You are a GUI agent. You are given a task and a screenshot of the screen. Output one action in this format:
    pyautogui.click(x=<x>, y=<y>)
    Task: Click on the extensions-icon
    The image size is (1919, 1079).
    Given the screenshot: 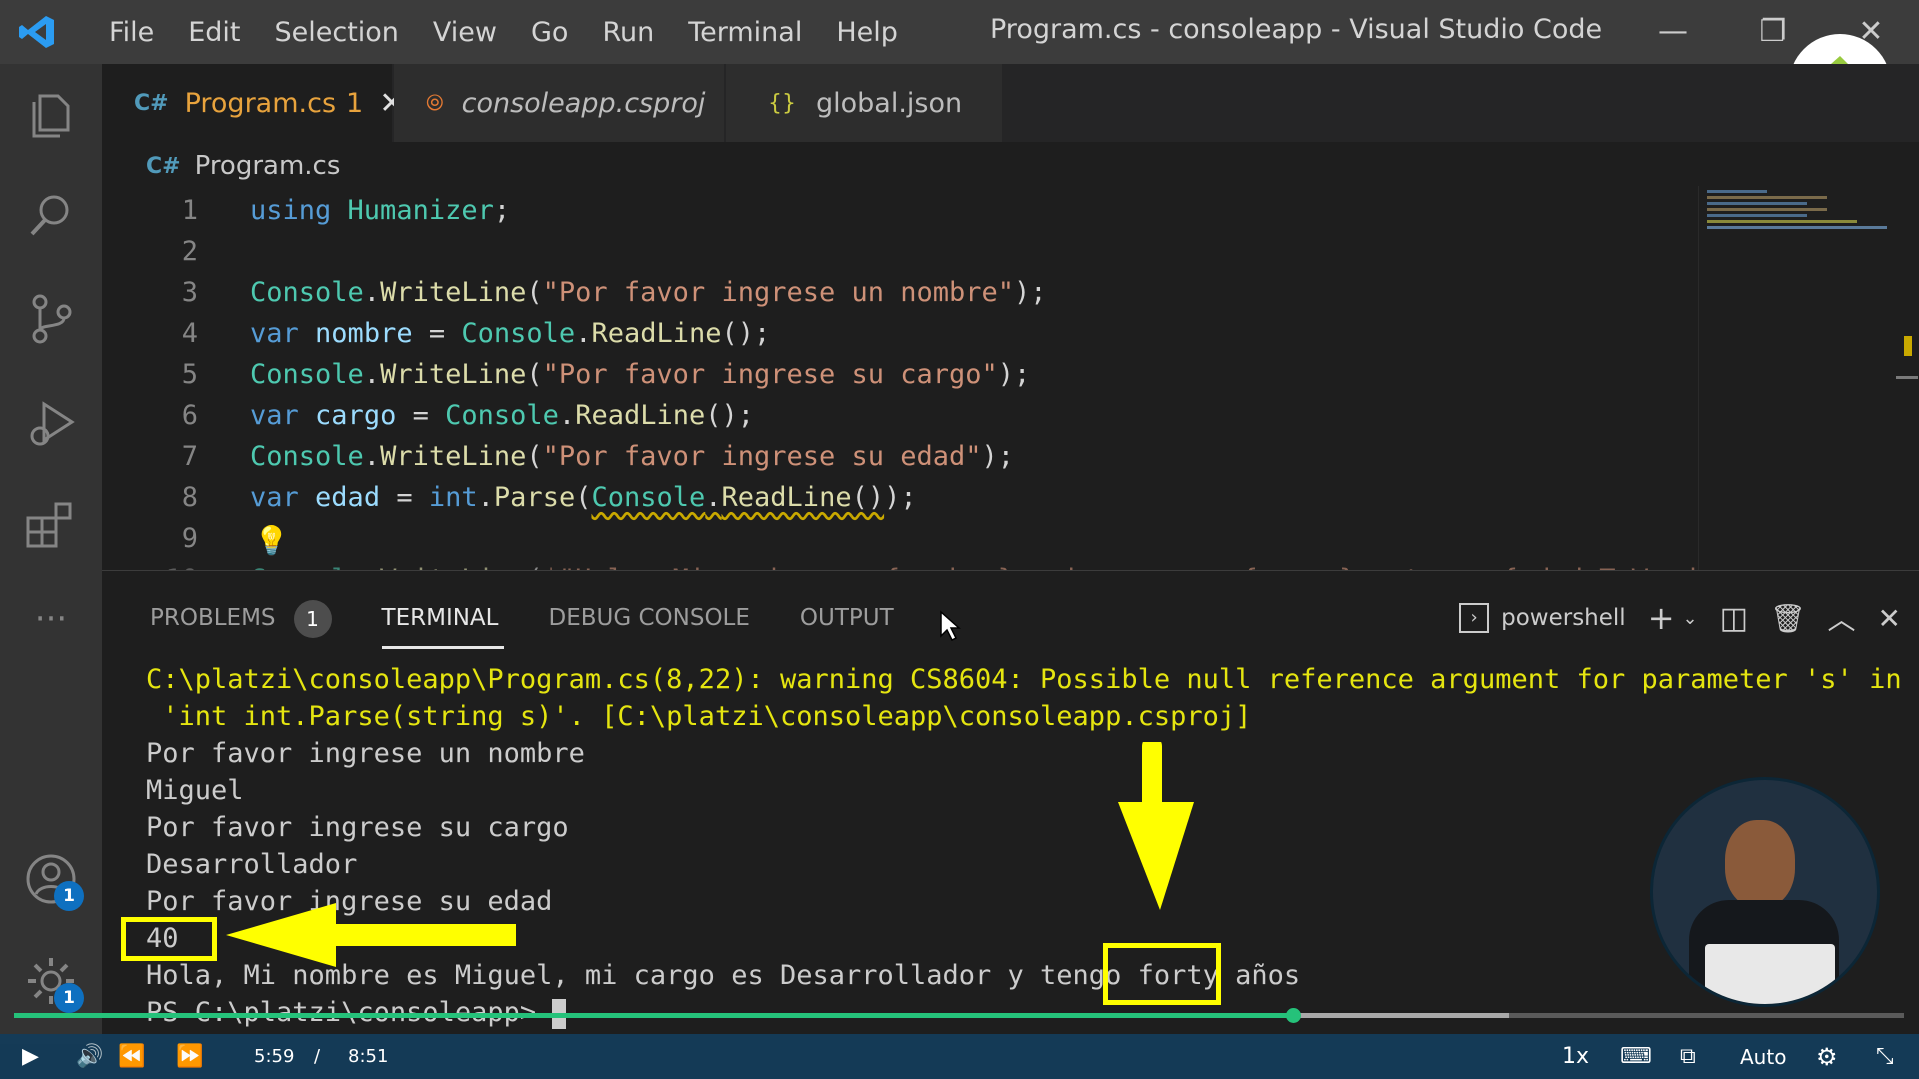 What is the action you would take?
    pyautogui.click(x=51, y=525)
    